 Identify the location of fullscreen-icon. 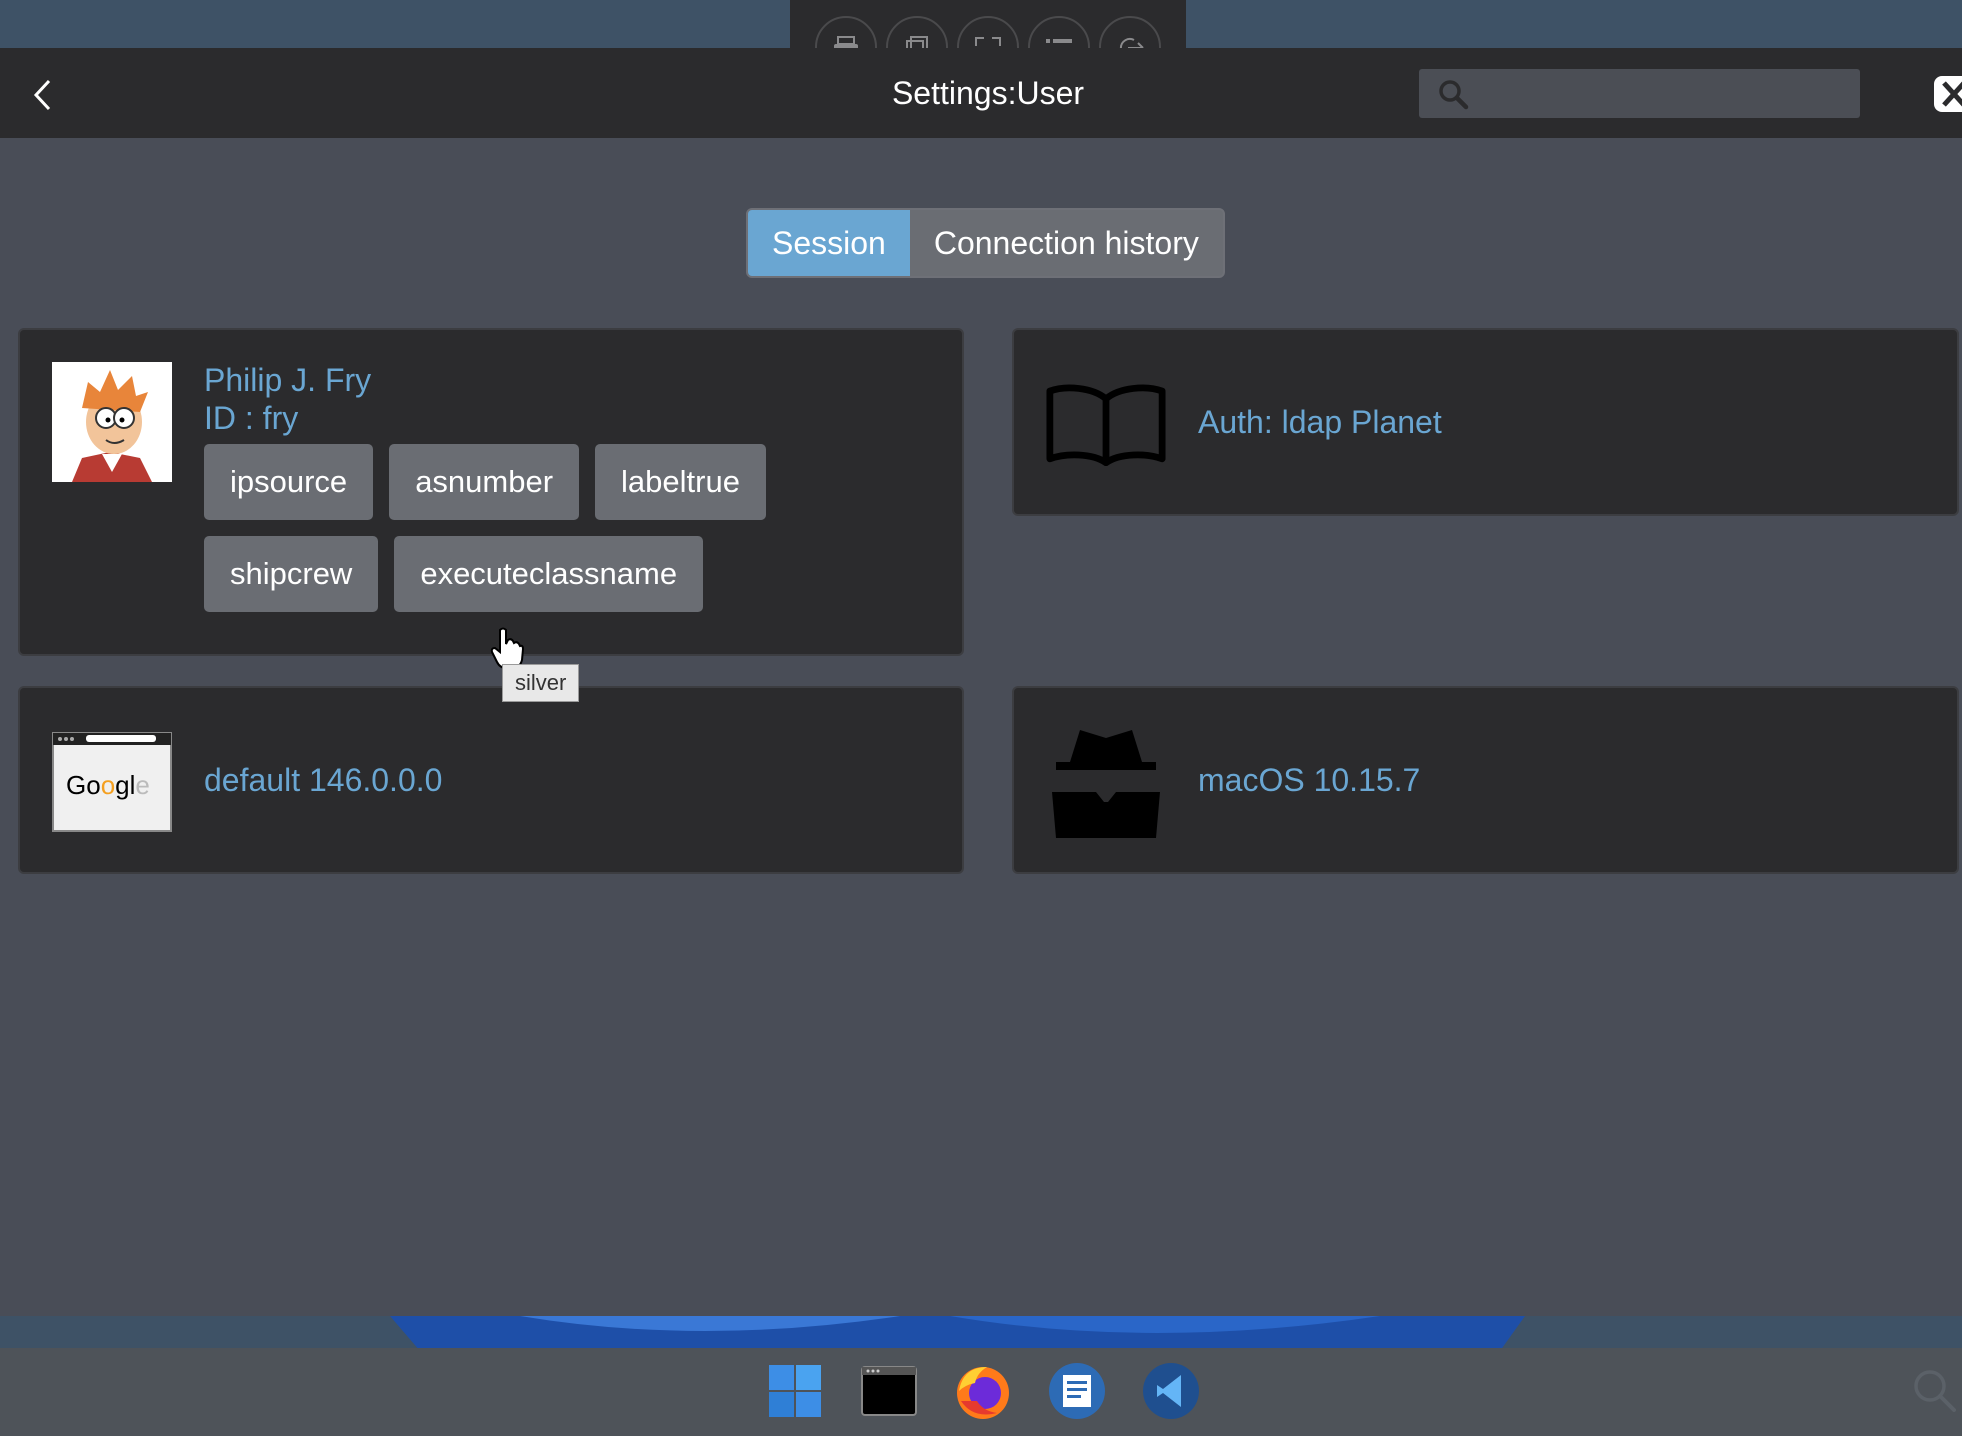
(987, 41).